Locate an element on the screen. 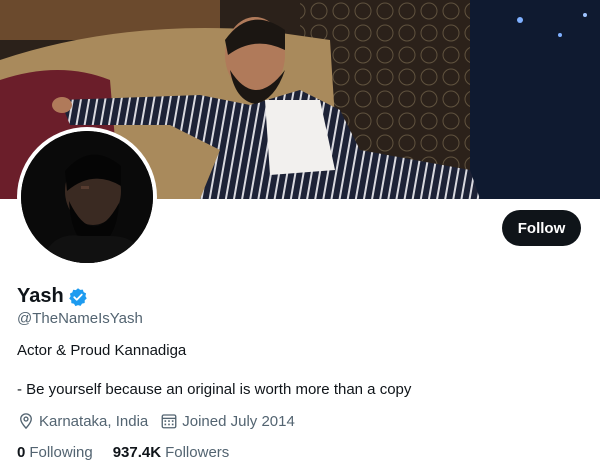  follow-counts: 0 Following 937.4K Followers is located at coordinates (133, 452).